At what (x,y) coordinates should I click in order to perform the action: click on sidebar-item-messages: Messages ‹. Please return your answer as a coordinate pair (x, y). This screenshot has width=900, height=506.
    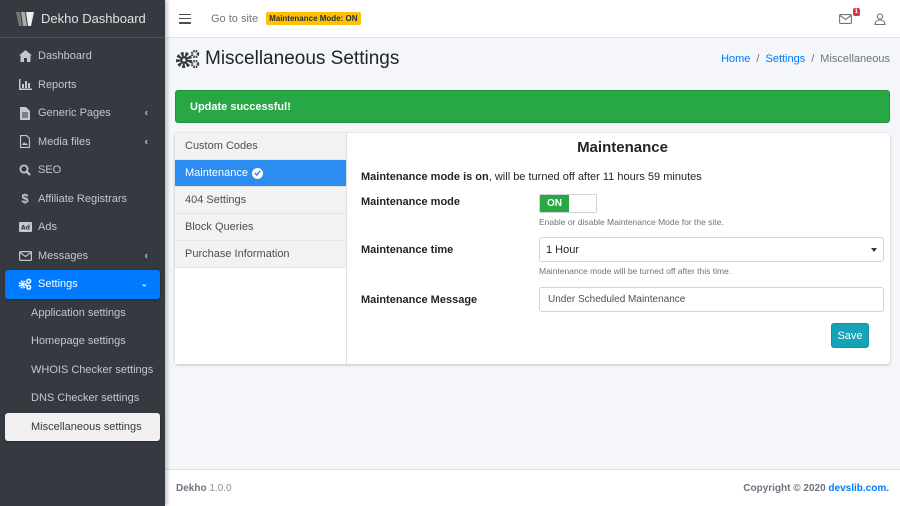
    Looking at the image, I should click on (82, 256).